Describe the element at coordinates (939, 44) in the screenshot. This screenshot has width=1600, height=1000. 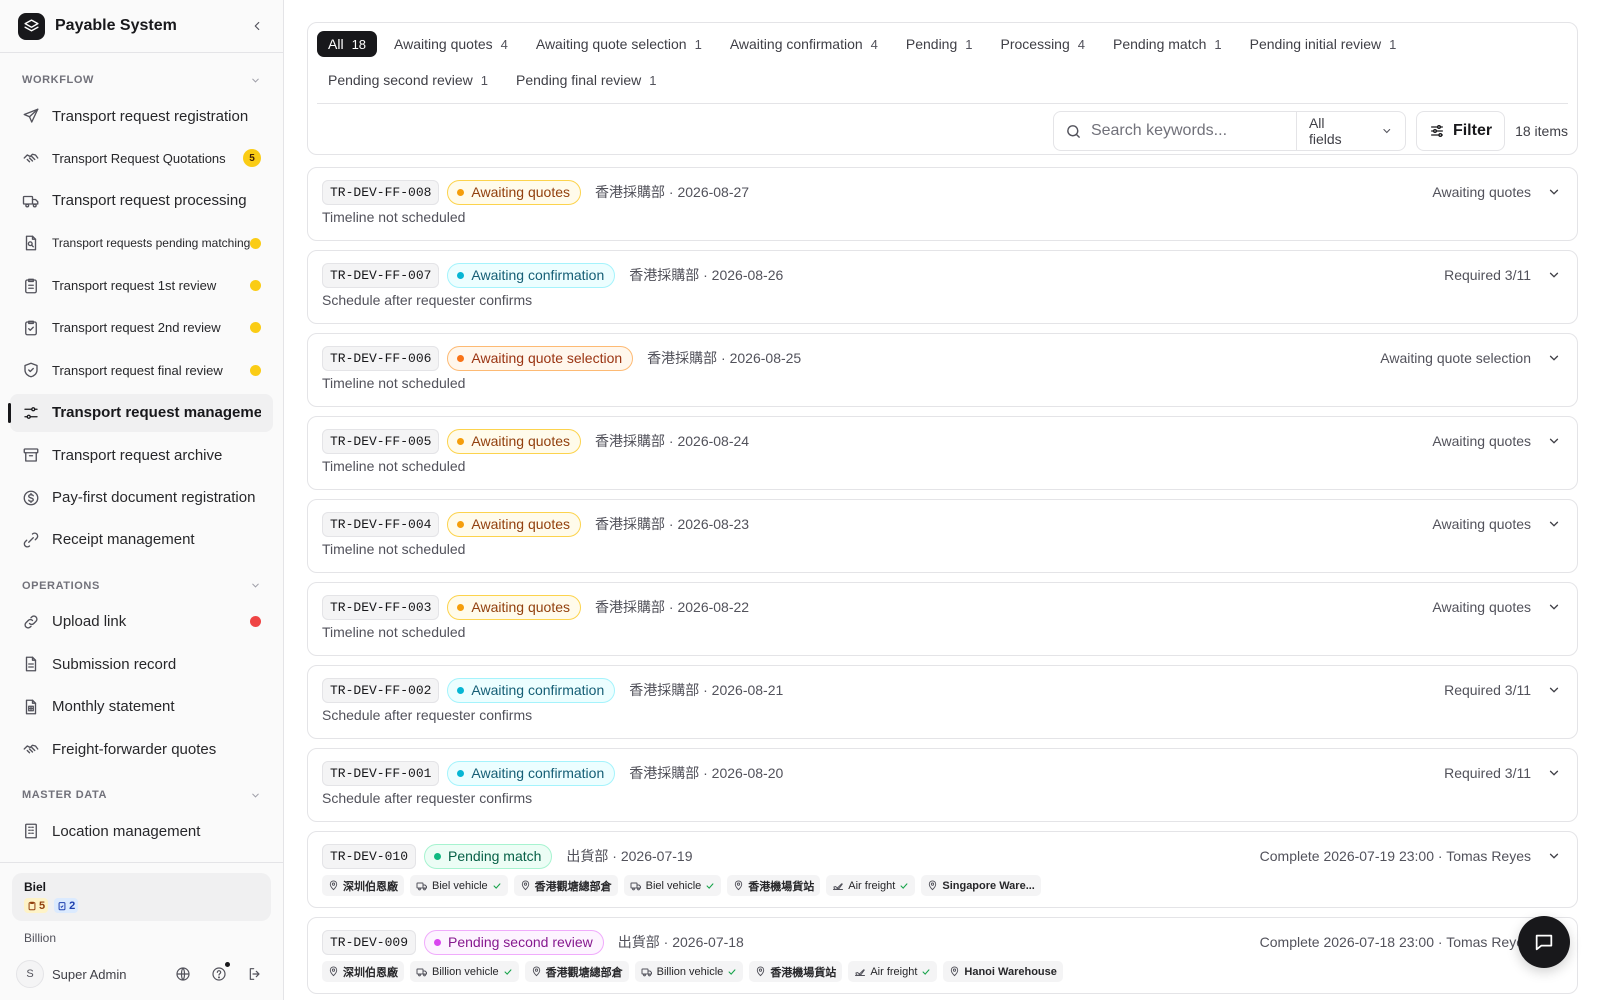
I see `tab-pending: Pending 1` at that location.